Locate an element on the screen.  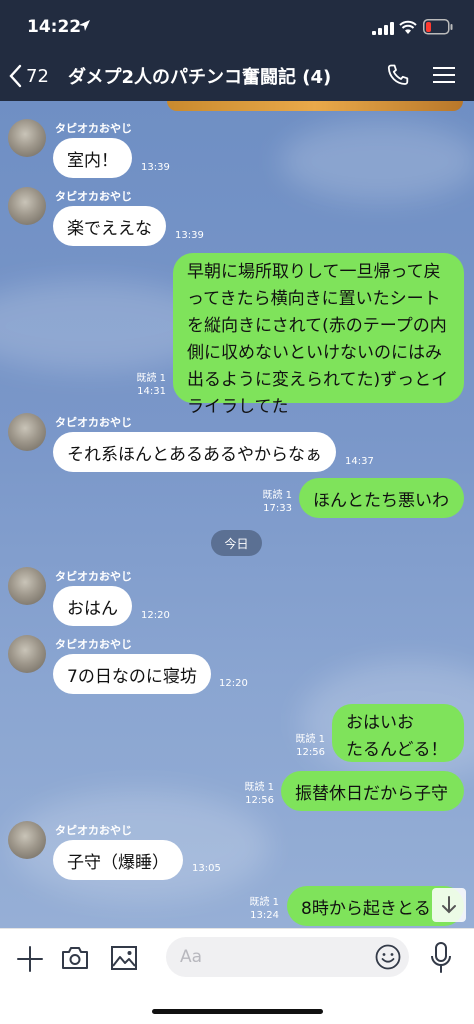
incoming-message-bubble: それ系ほんとあるあるやからなぁ is located at coordinates (194, 452).